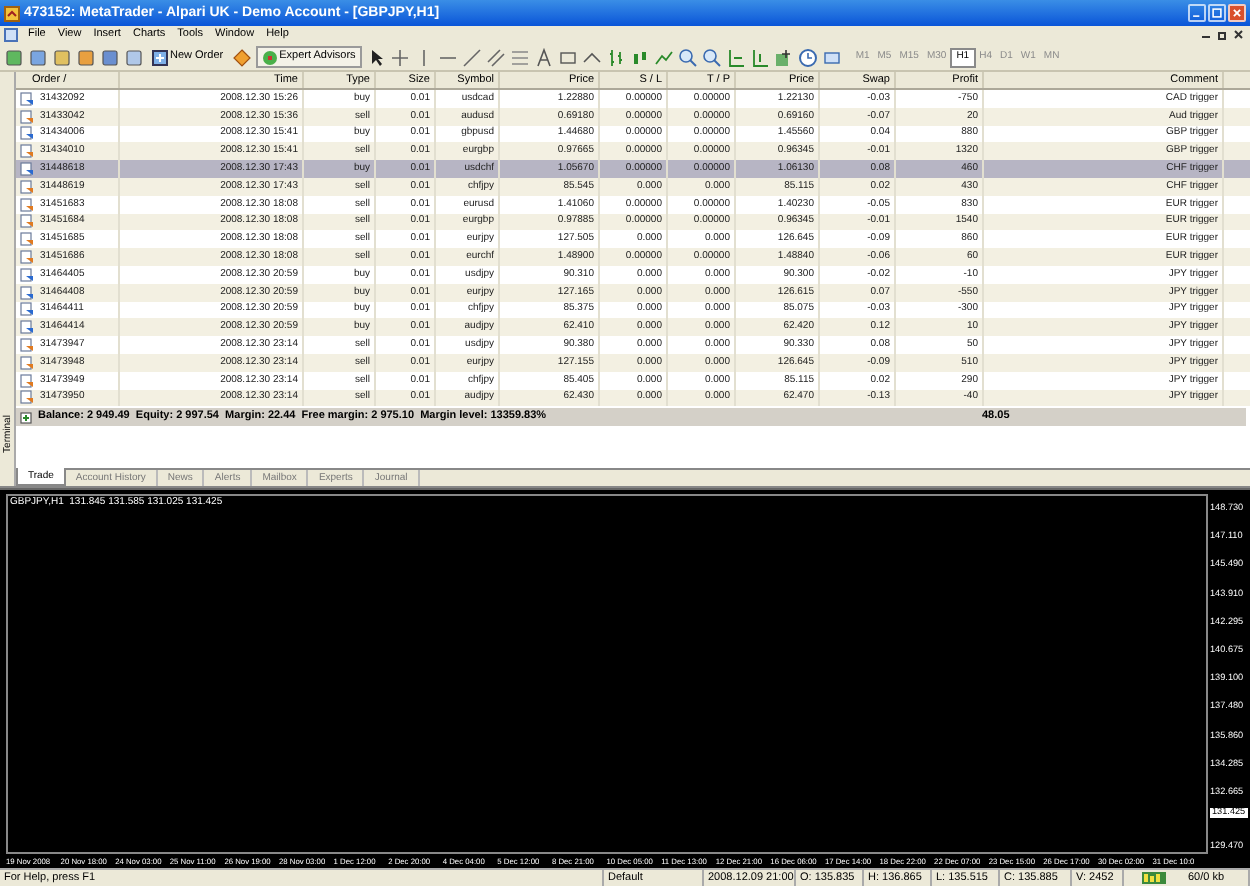  What do you see at coordinates (1239, 35) in the screenshot?
I see `close-icon` at bounding box center [1239, 35].